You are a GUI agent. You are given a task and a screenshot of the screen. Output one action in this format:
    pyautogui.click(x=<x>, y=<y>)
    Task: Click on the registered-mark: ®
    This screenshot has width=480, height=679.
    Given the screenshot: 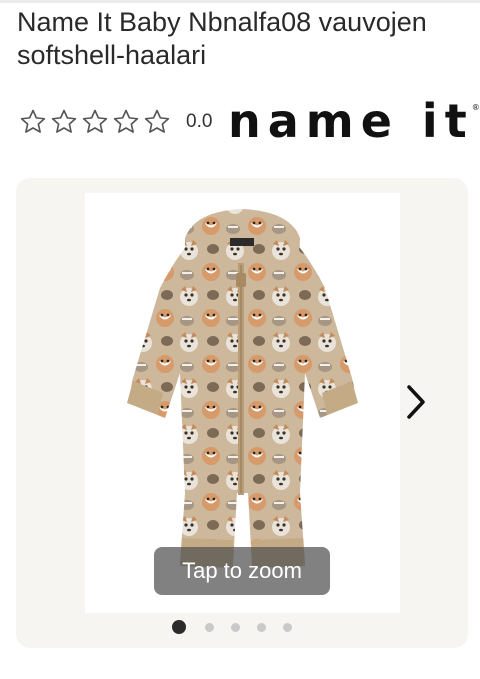 What is the action you would take?
    pyautogui.click(x=475, y=107)
    